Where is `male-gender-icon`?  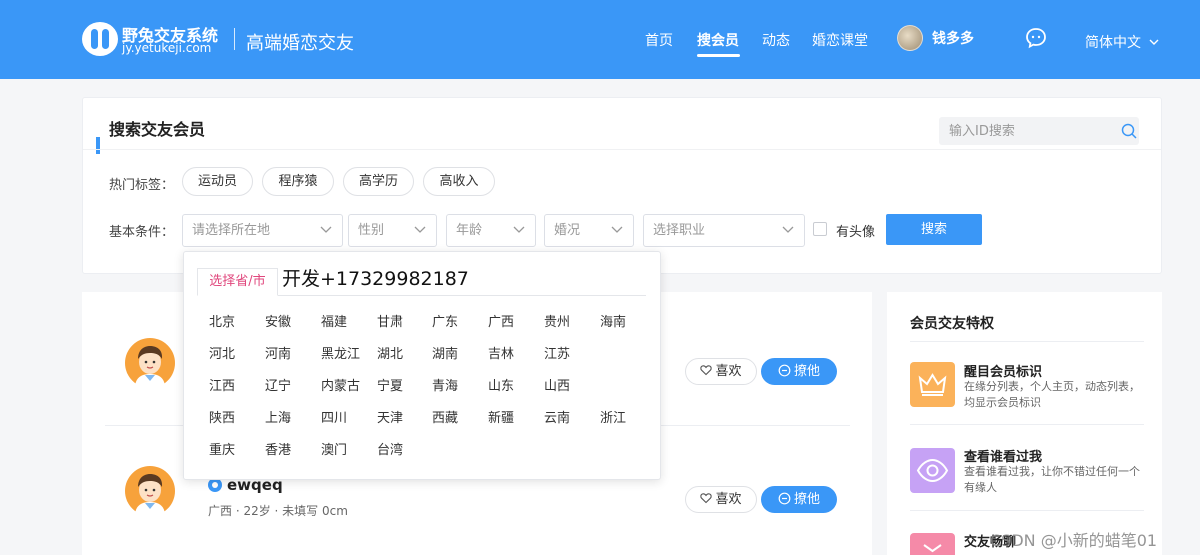
male-gender-icon is located at coordinates (215, 485).